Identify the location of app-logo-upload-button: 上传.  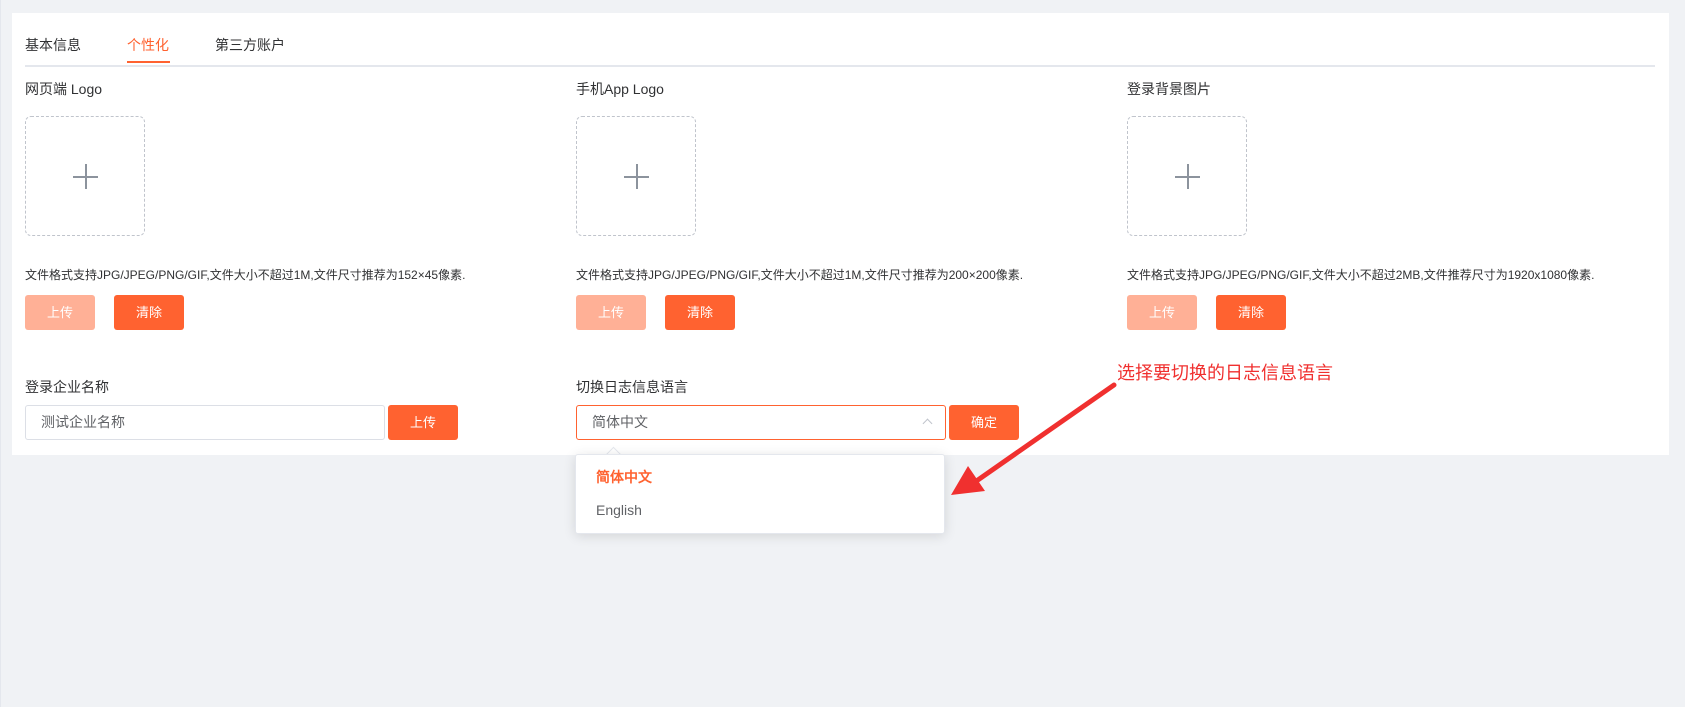
(611, 312).